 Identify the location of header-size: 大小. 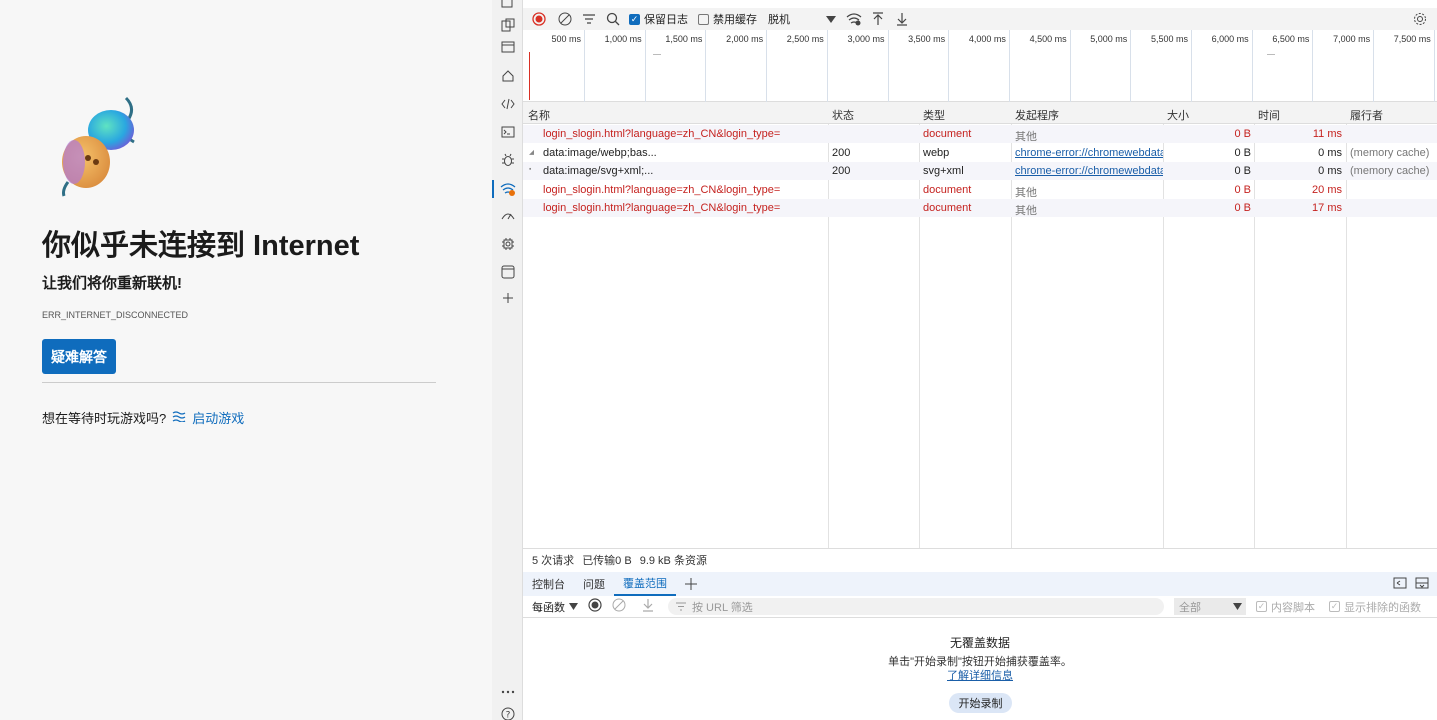
(1178, 115).